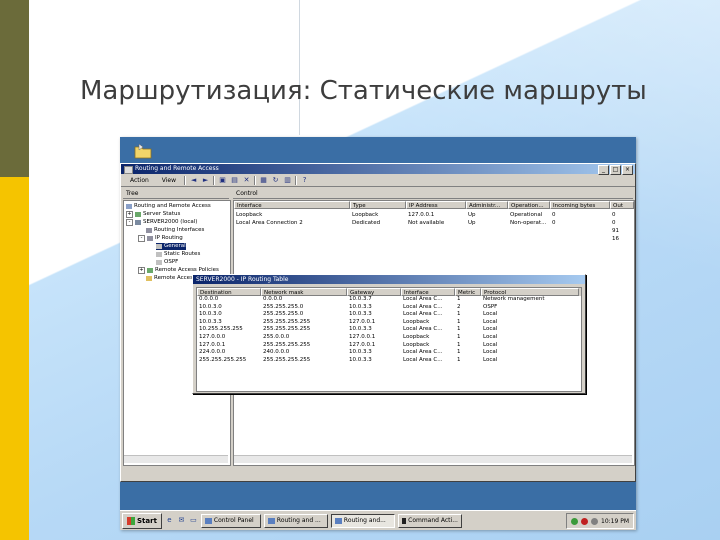 The image size is (720, 540). What do you see at coordinates (275, 180) in the screenshot?
I see `refresh-icon: ↻` at bounding box center [275, 180].